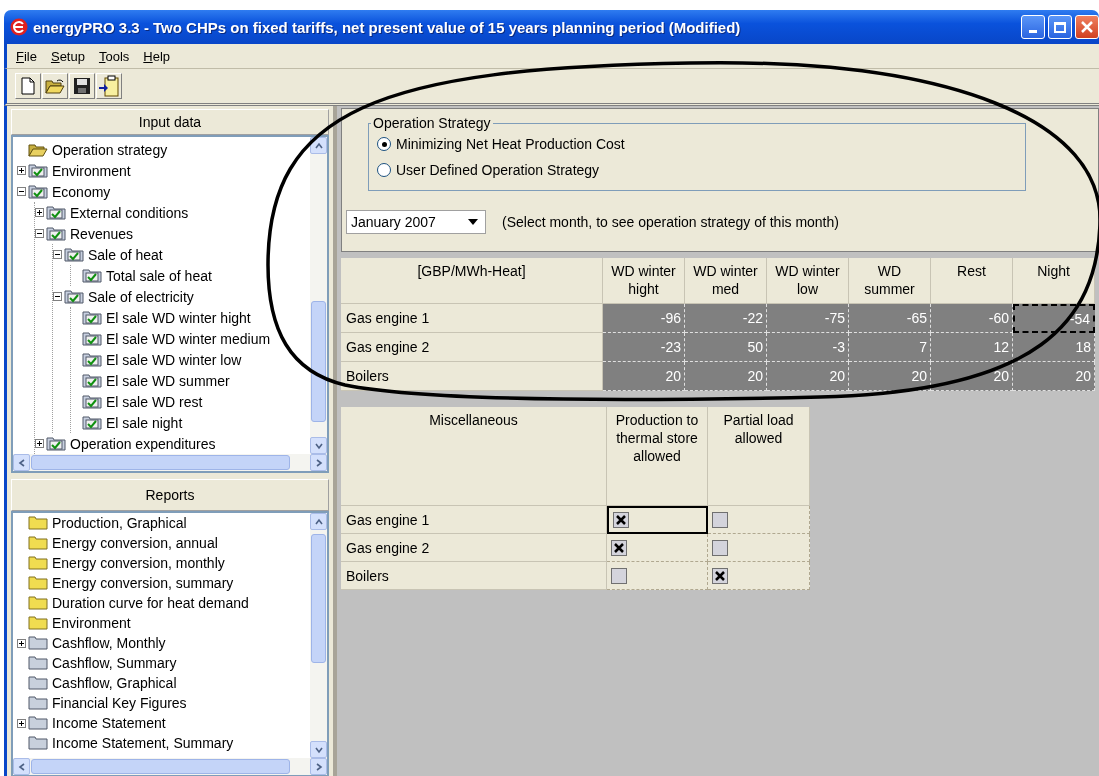  What do you see at coordinates (109, 86) in the screenshot?
I see `import-clipboard-icon` at bounding box center [109, 86].